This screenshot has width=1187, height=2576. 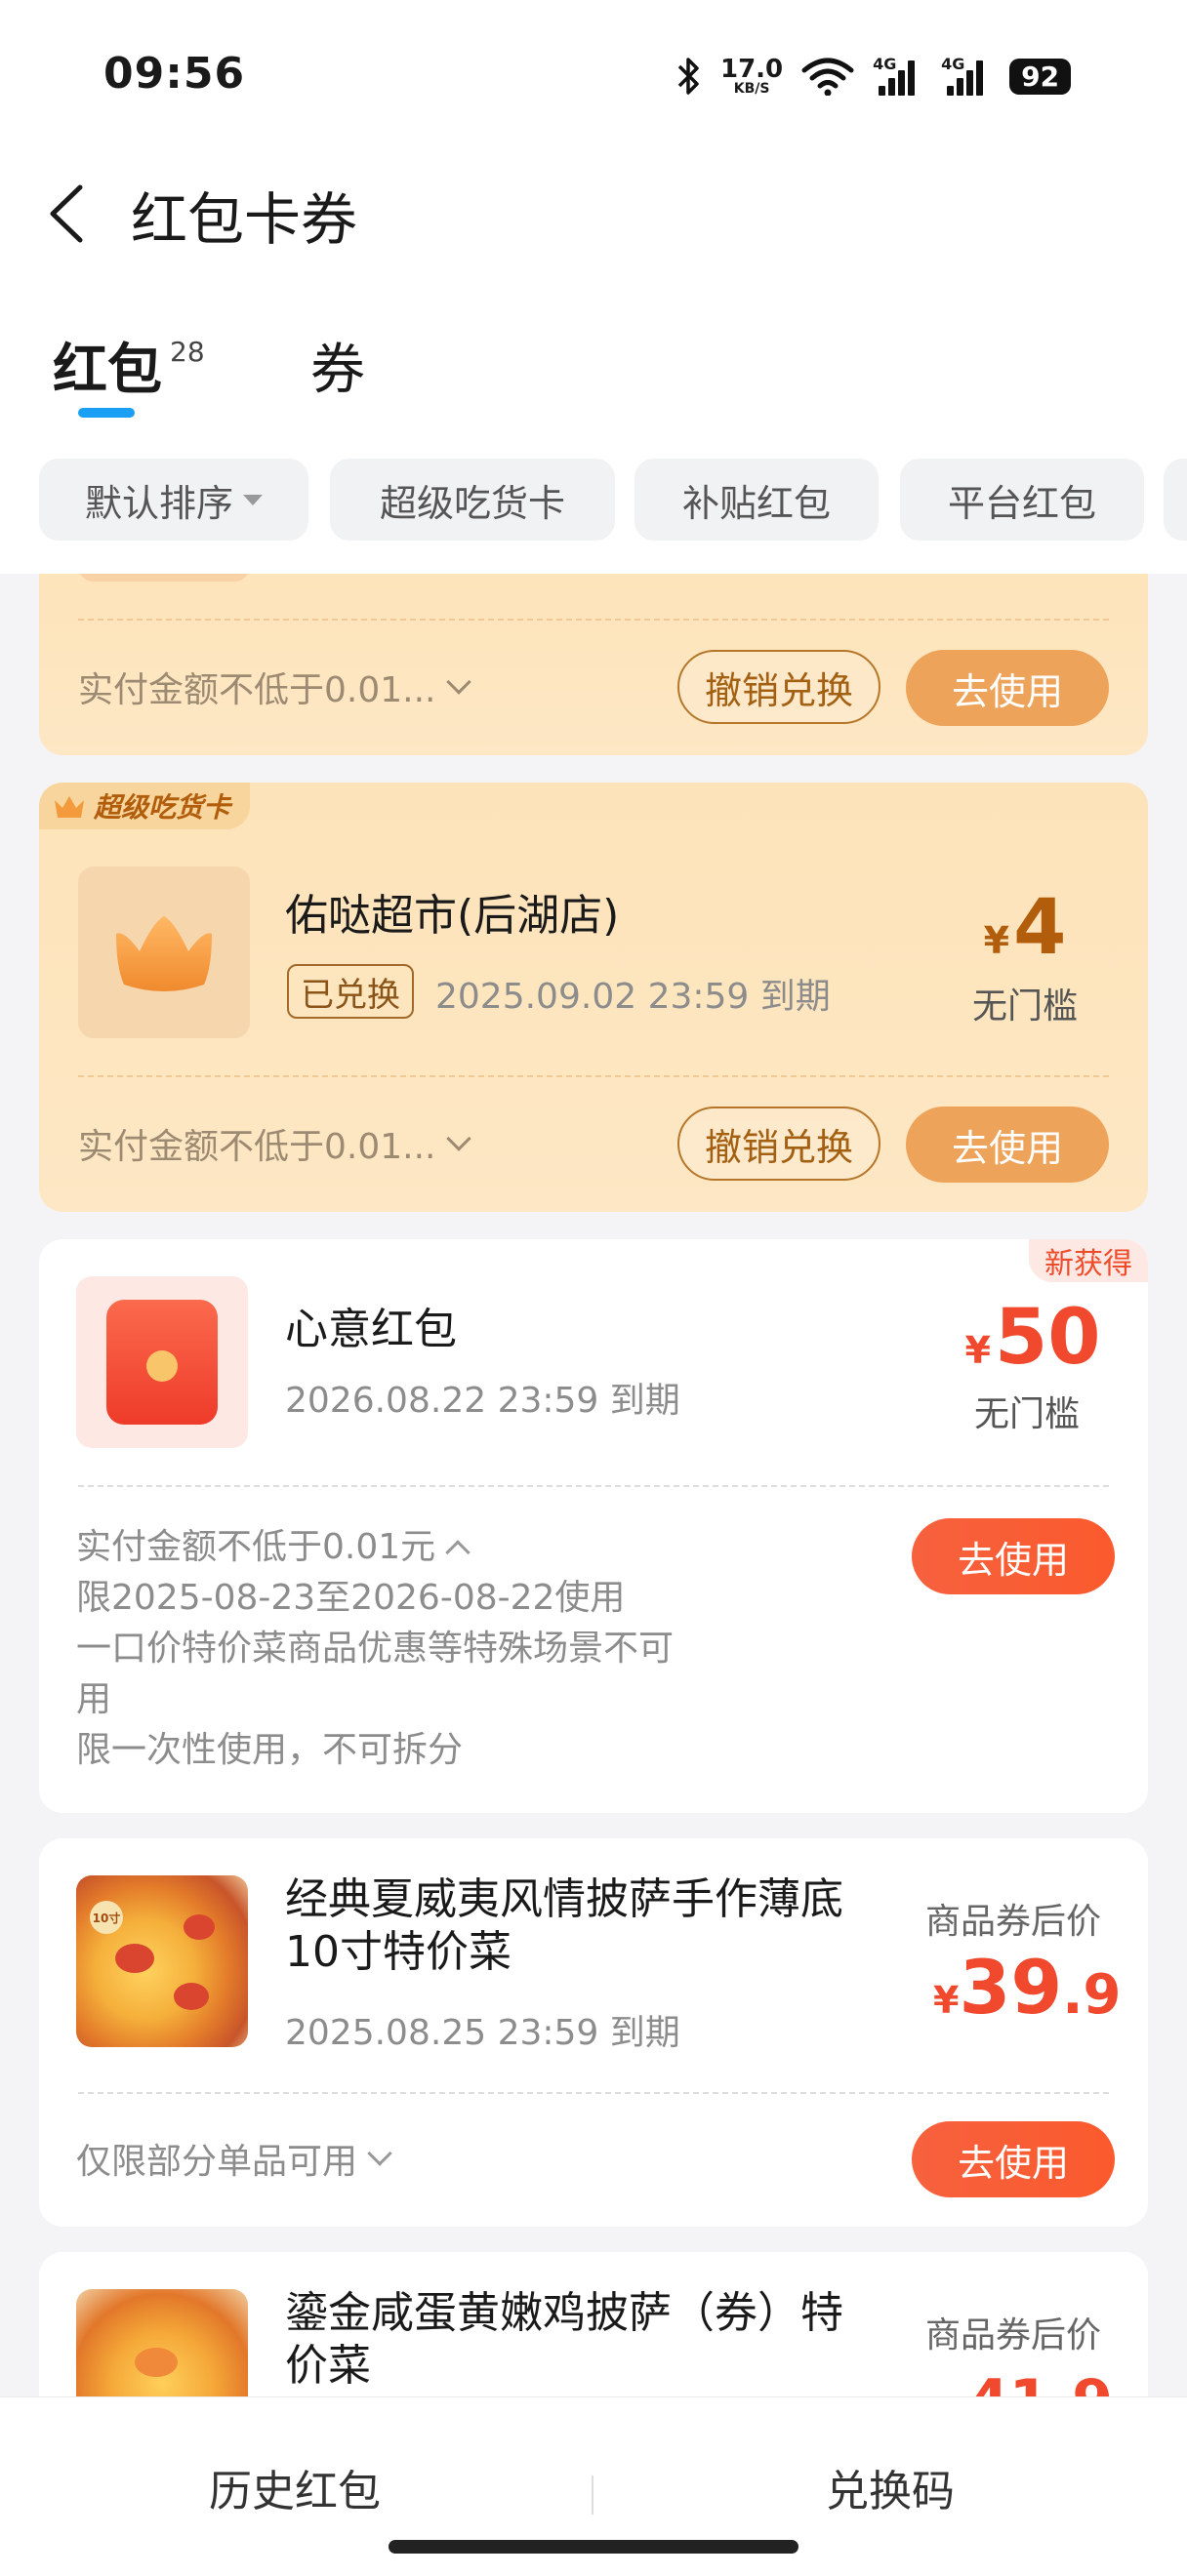 I want to click on size-badge: 10寸, so click(x=106, y=1917).